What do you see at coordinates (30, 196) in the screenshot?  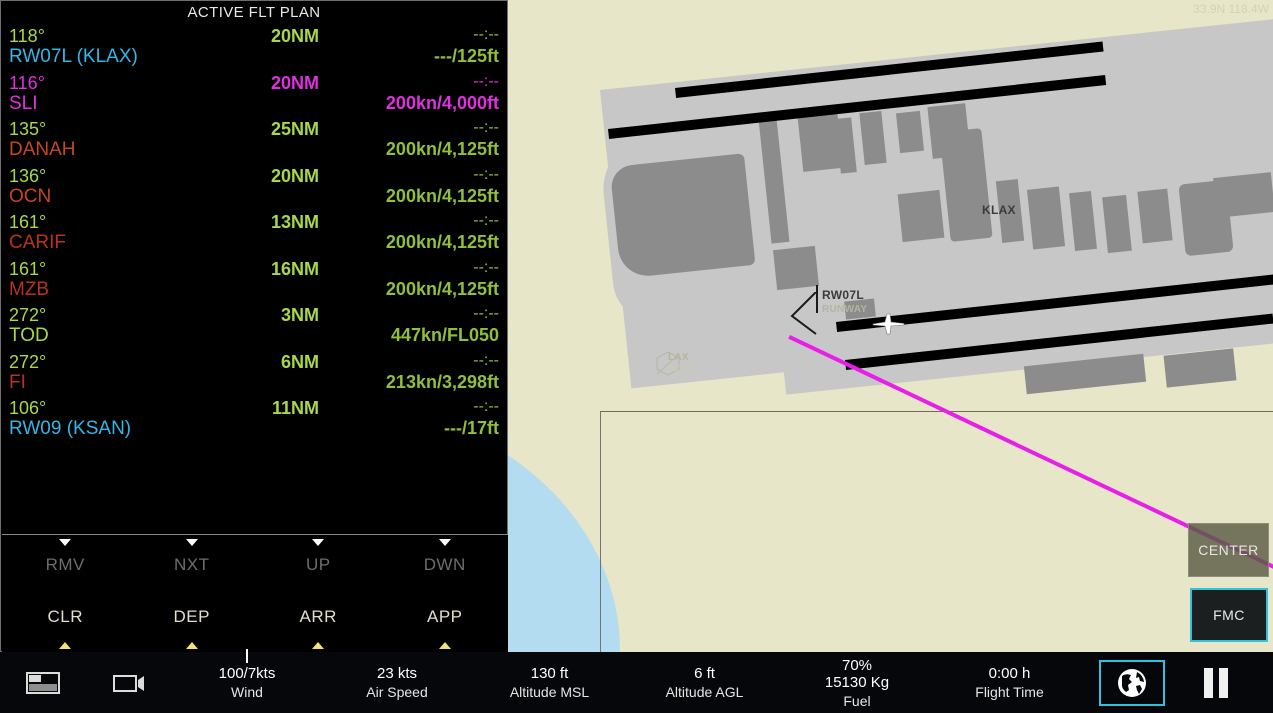 I see `row-waypoint: OCN` at bounding box center [30, 196].